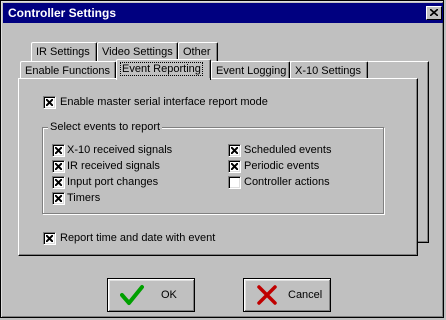 This screenshot has height=320, width=446. What do you see at coordinates (305, 295) in the screenshot?
I see `cancel-label: Cancel` at bounding box center [305, 295].